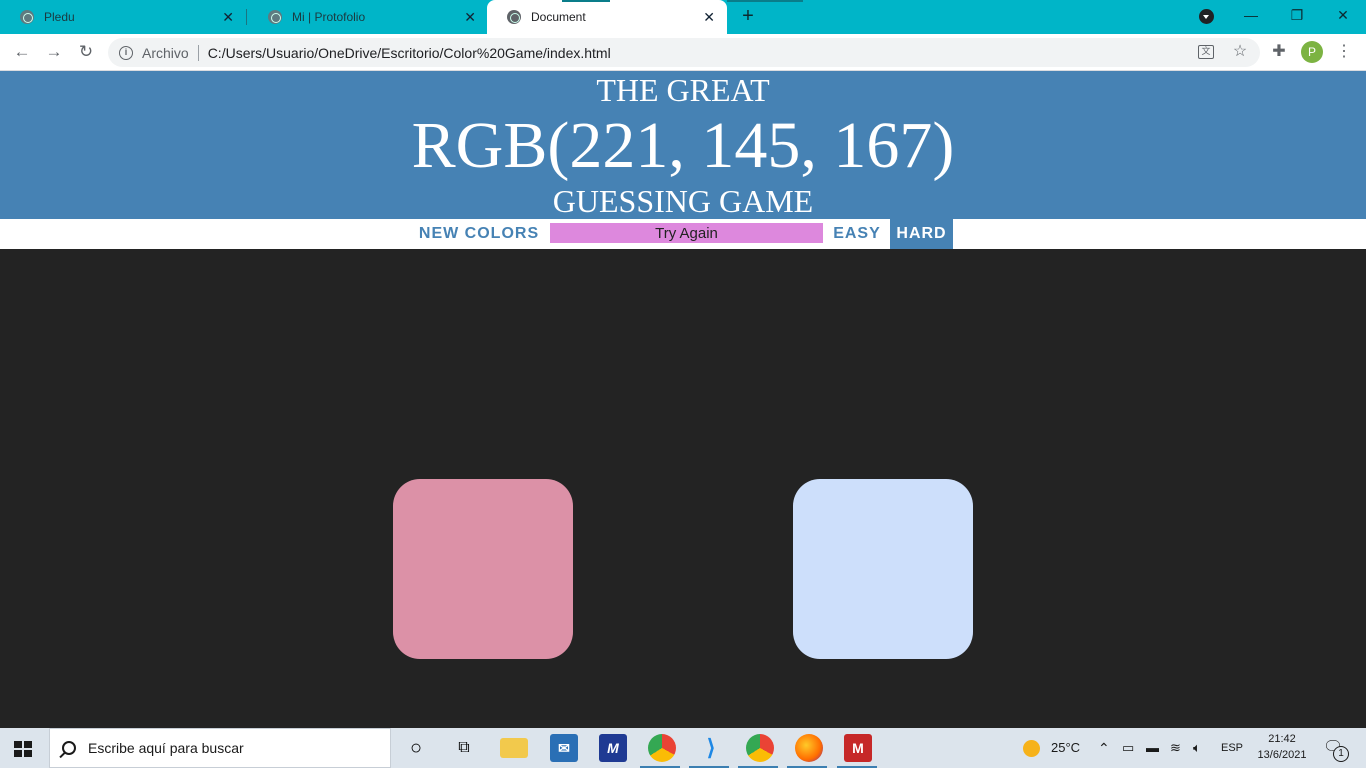 The image size is (1366, 768). Describe the element at coordinates (858, 748) in the screenshot. I see `mcafee-icon: M` at that location.